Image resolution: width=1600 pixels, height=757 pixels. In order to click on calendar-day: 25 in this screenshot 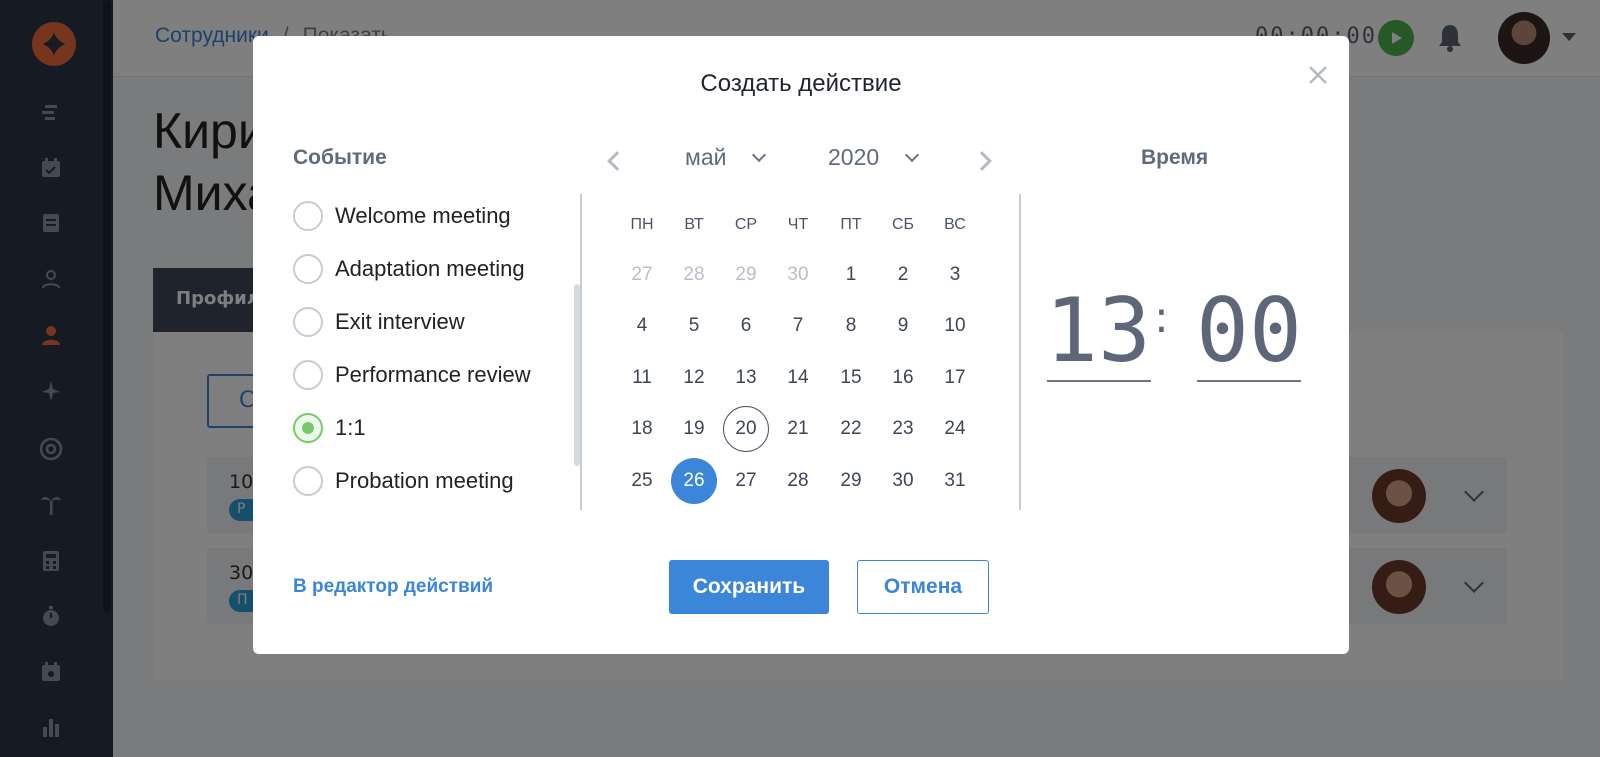, I will do `click(642, 481)`.